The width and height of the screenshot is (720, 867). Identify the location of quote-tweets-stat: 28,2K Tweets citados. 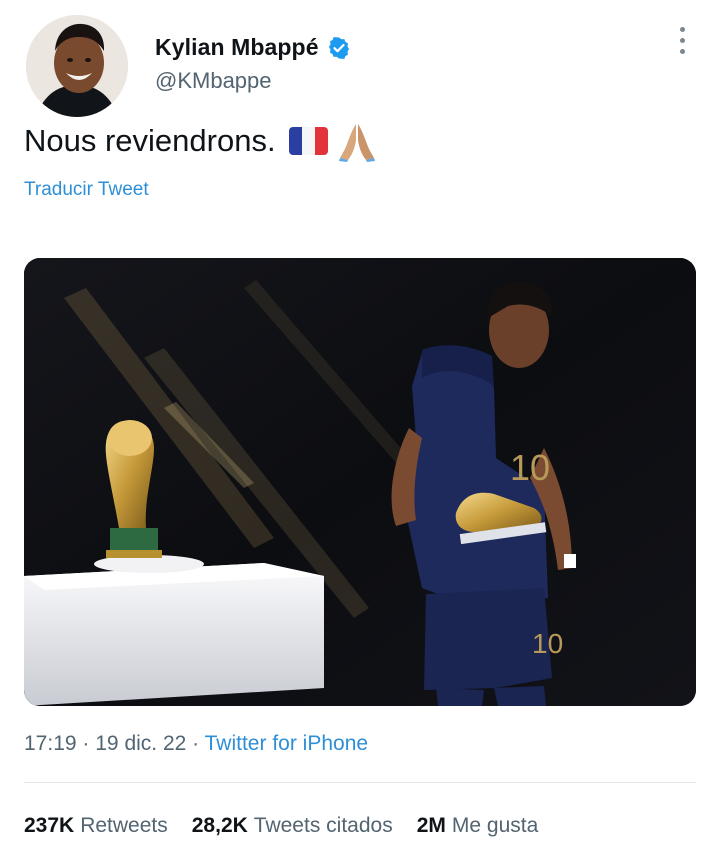
(292, 826).